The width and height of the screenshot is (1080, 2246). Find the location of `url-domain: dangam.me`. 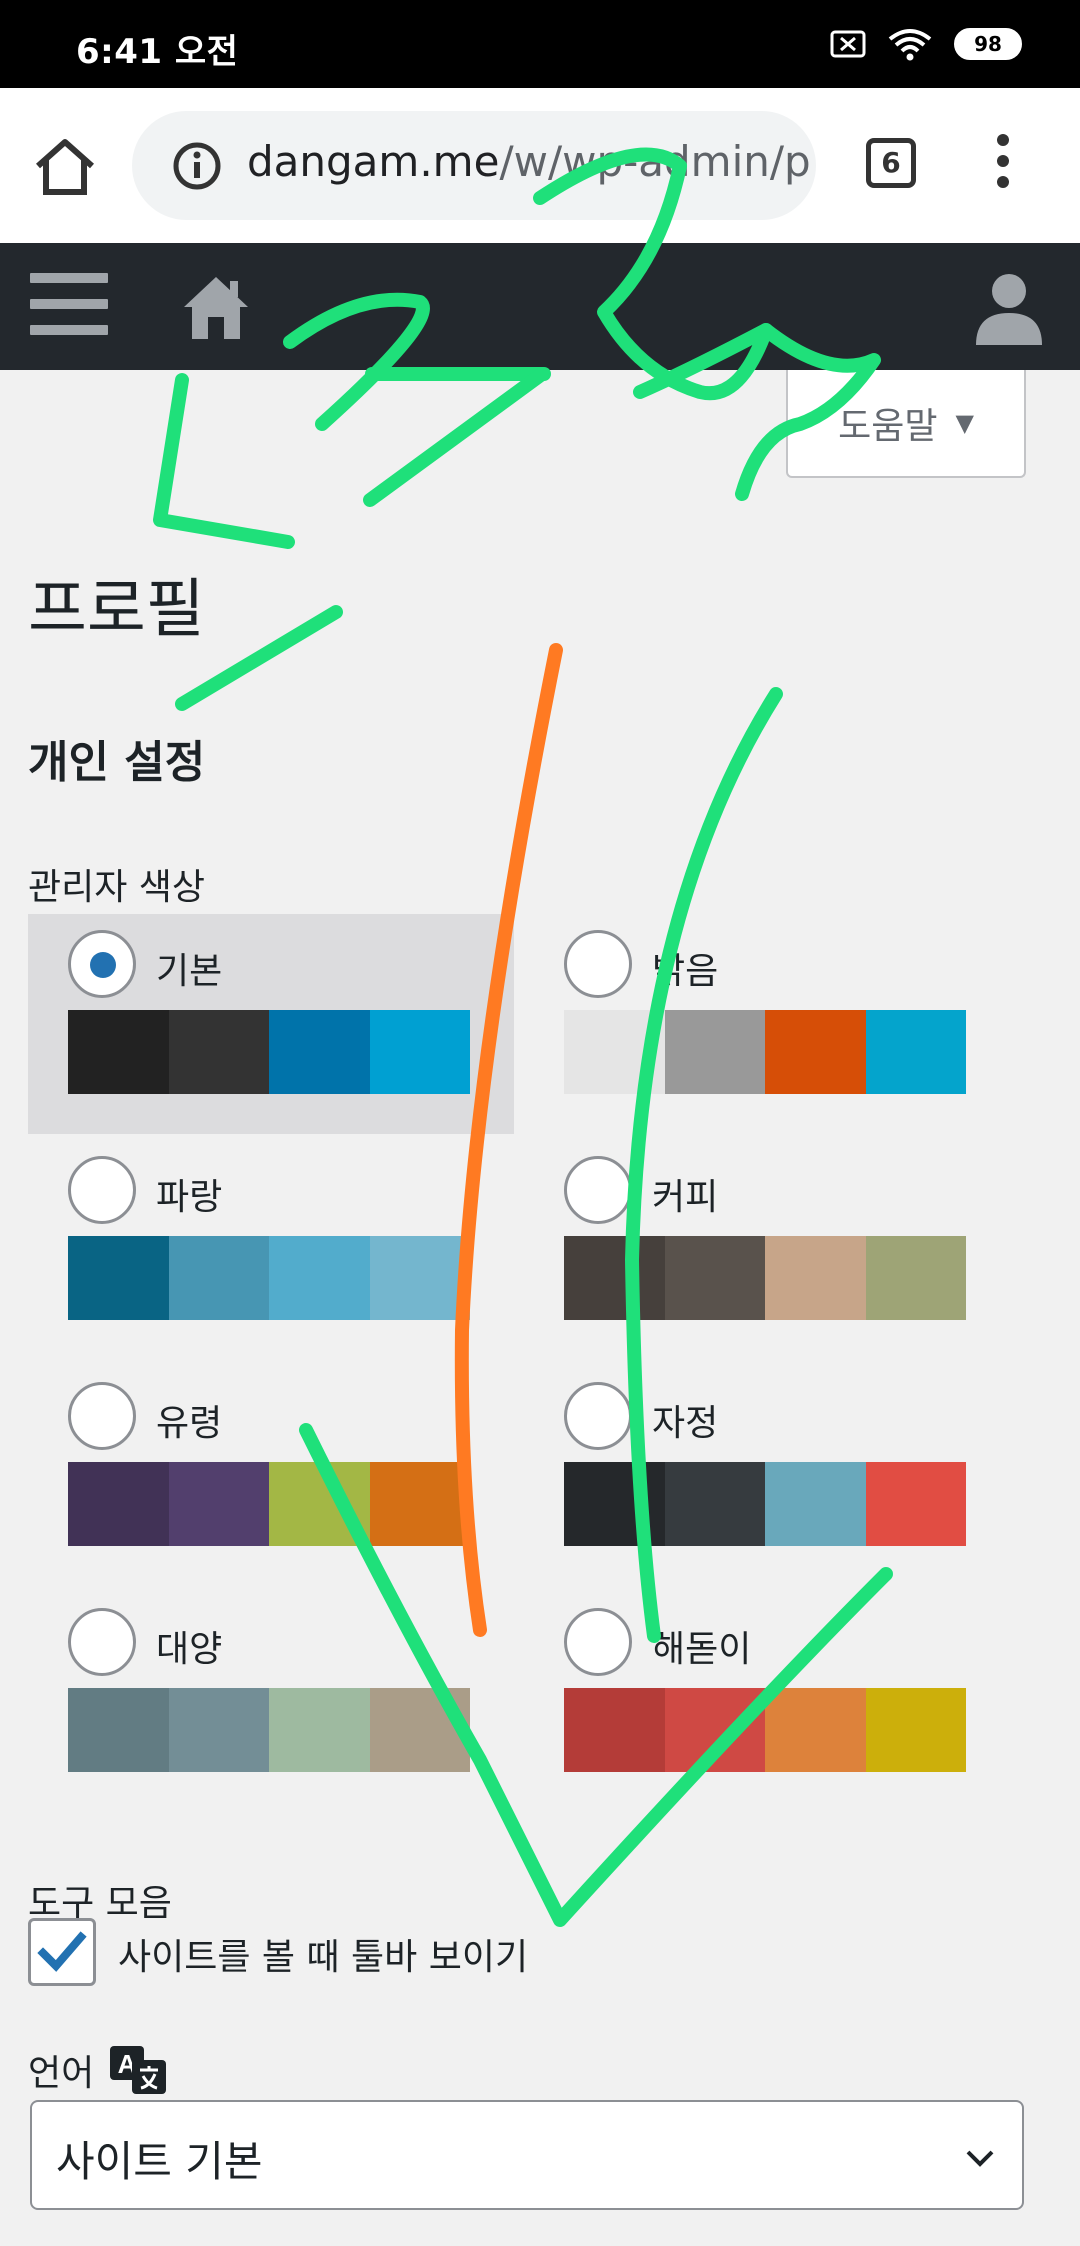

url-domain: dangam.me is located at coordinates (373, 161).